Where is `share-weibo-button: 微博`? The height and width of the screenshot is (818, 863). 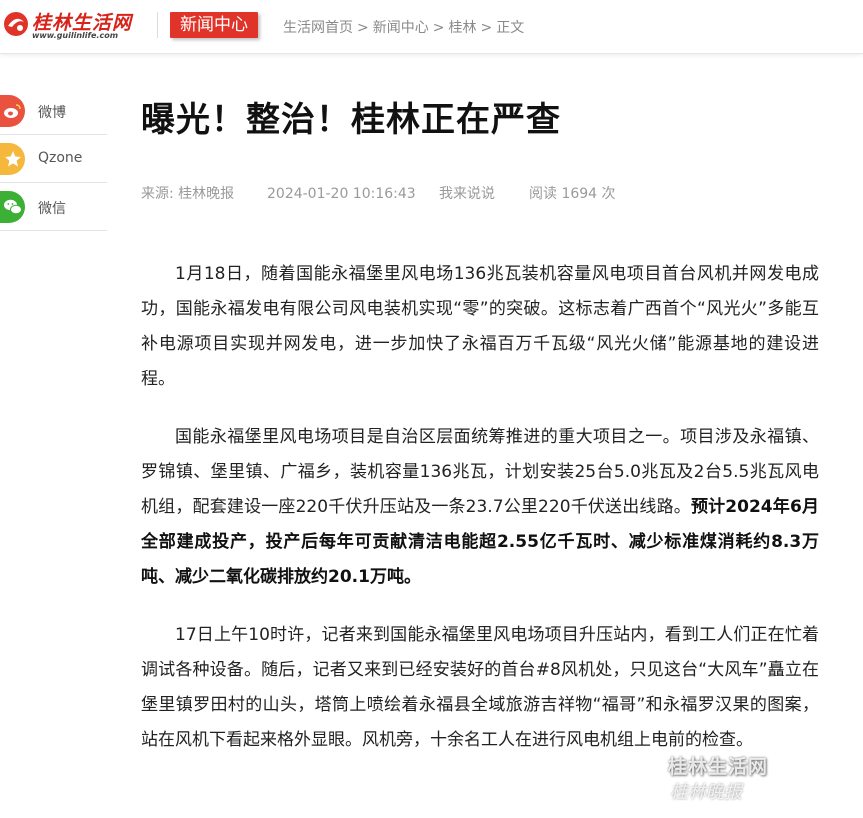
share-weibo-button: 微博 is located at coordinates (53, 111).